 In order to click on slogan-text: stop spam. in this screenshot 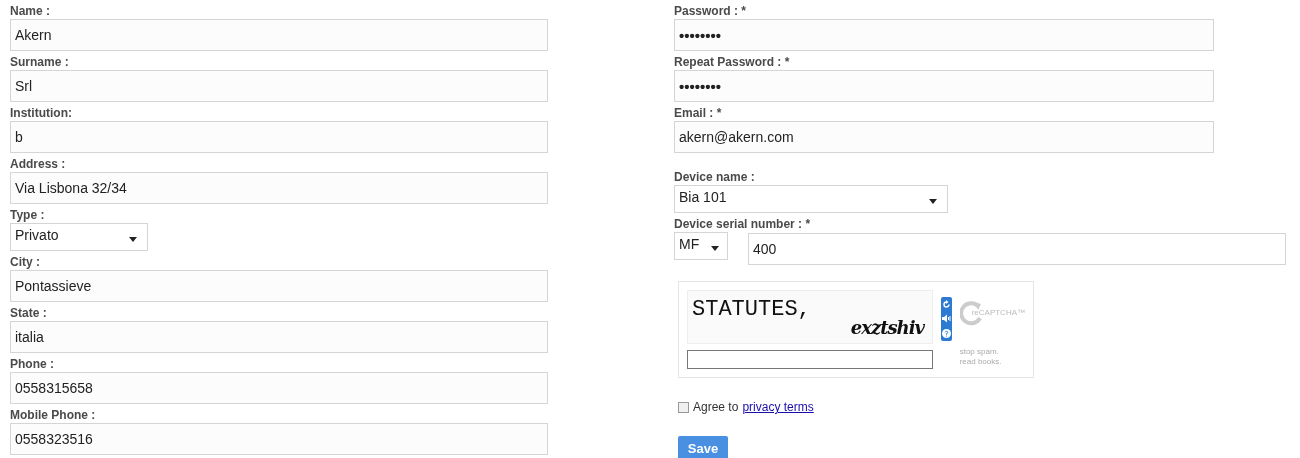, I will do `click(979, 352)`.